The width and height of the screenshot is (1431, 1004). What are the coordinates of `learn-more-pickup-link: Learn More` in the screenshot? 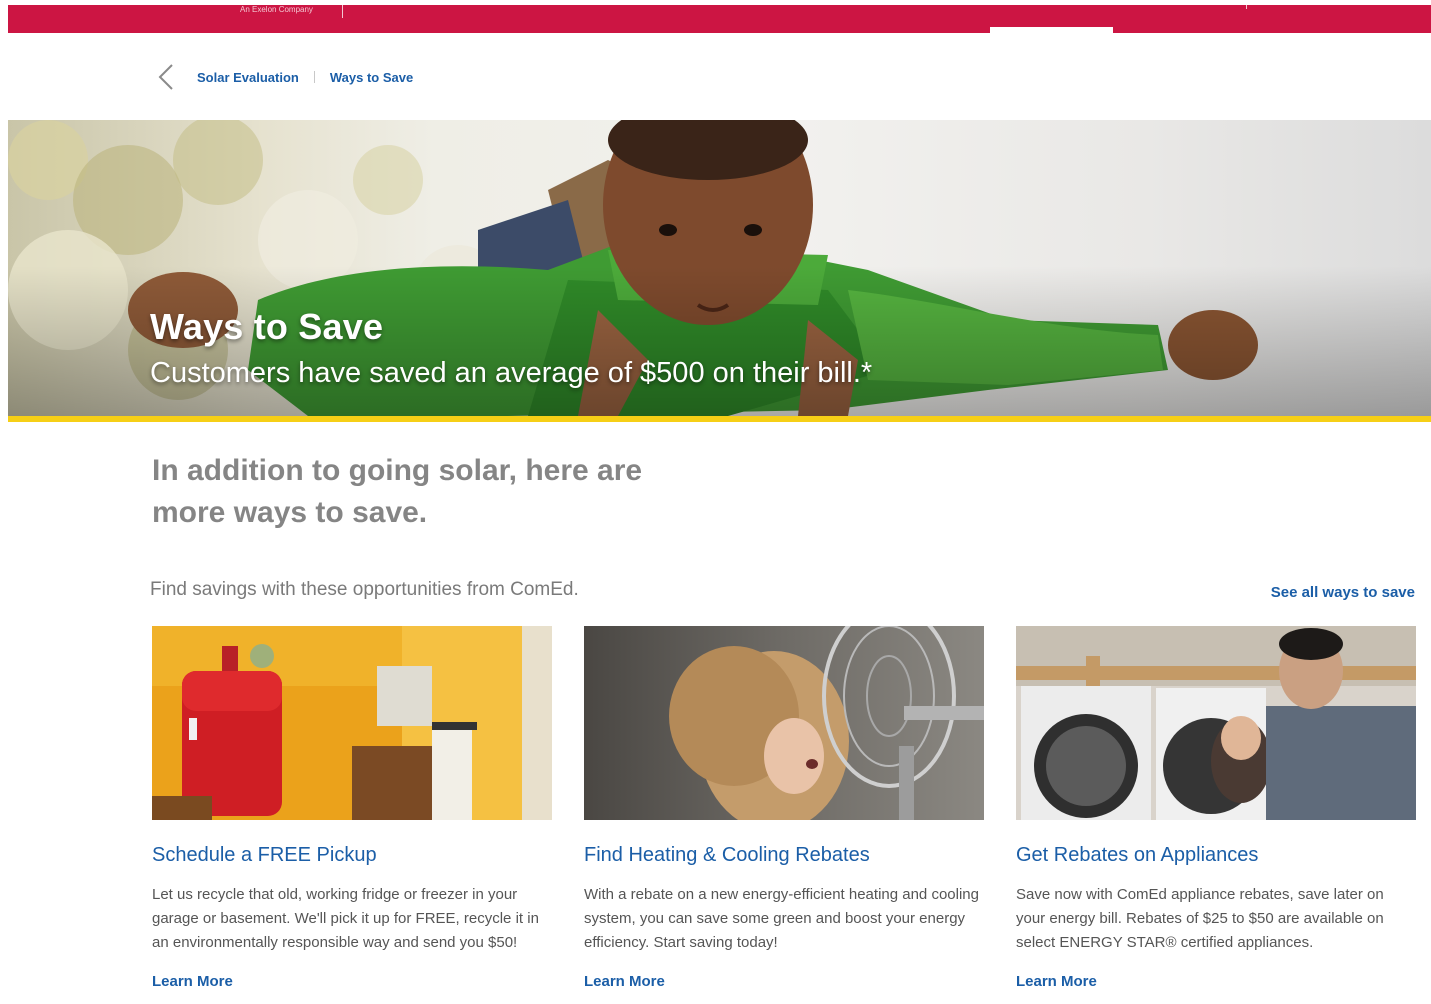 It's located at (192, 981).